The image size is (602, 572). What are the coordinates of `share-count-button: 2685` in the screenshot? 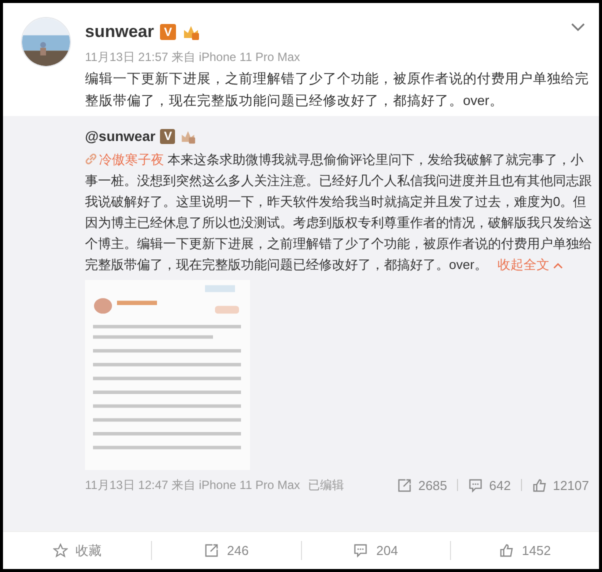 It's located at (422, 485).